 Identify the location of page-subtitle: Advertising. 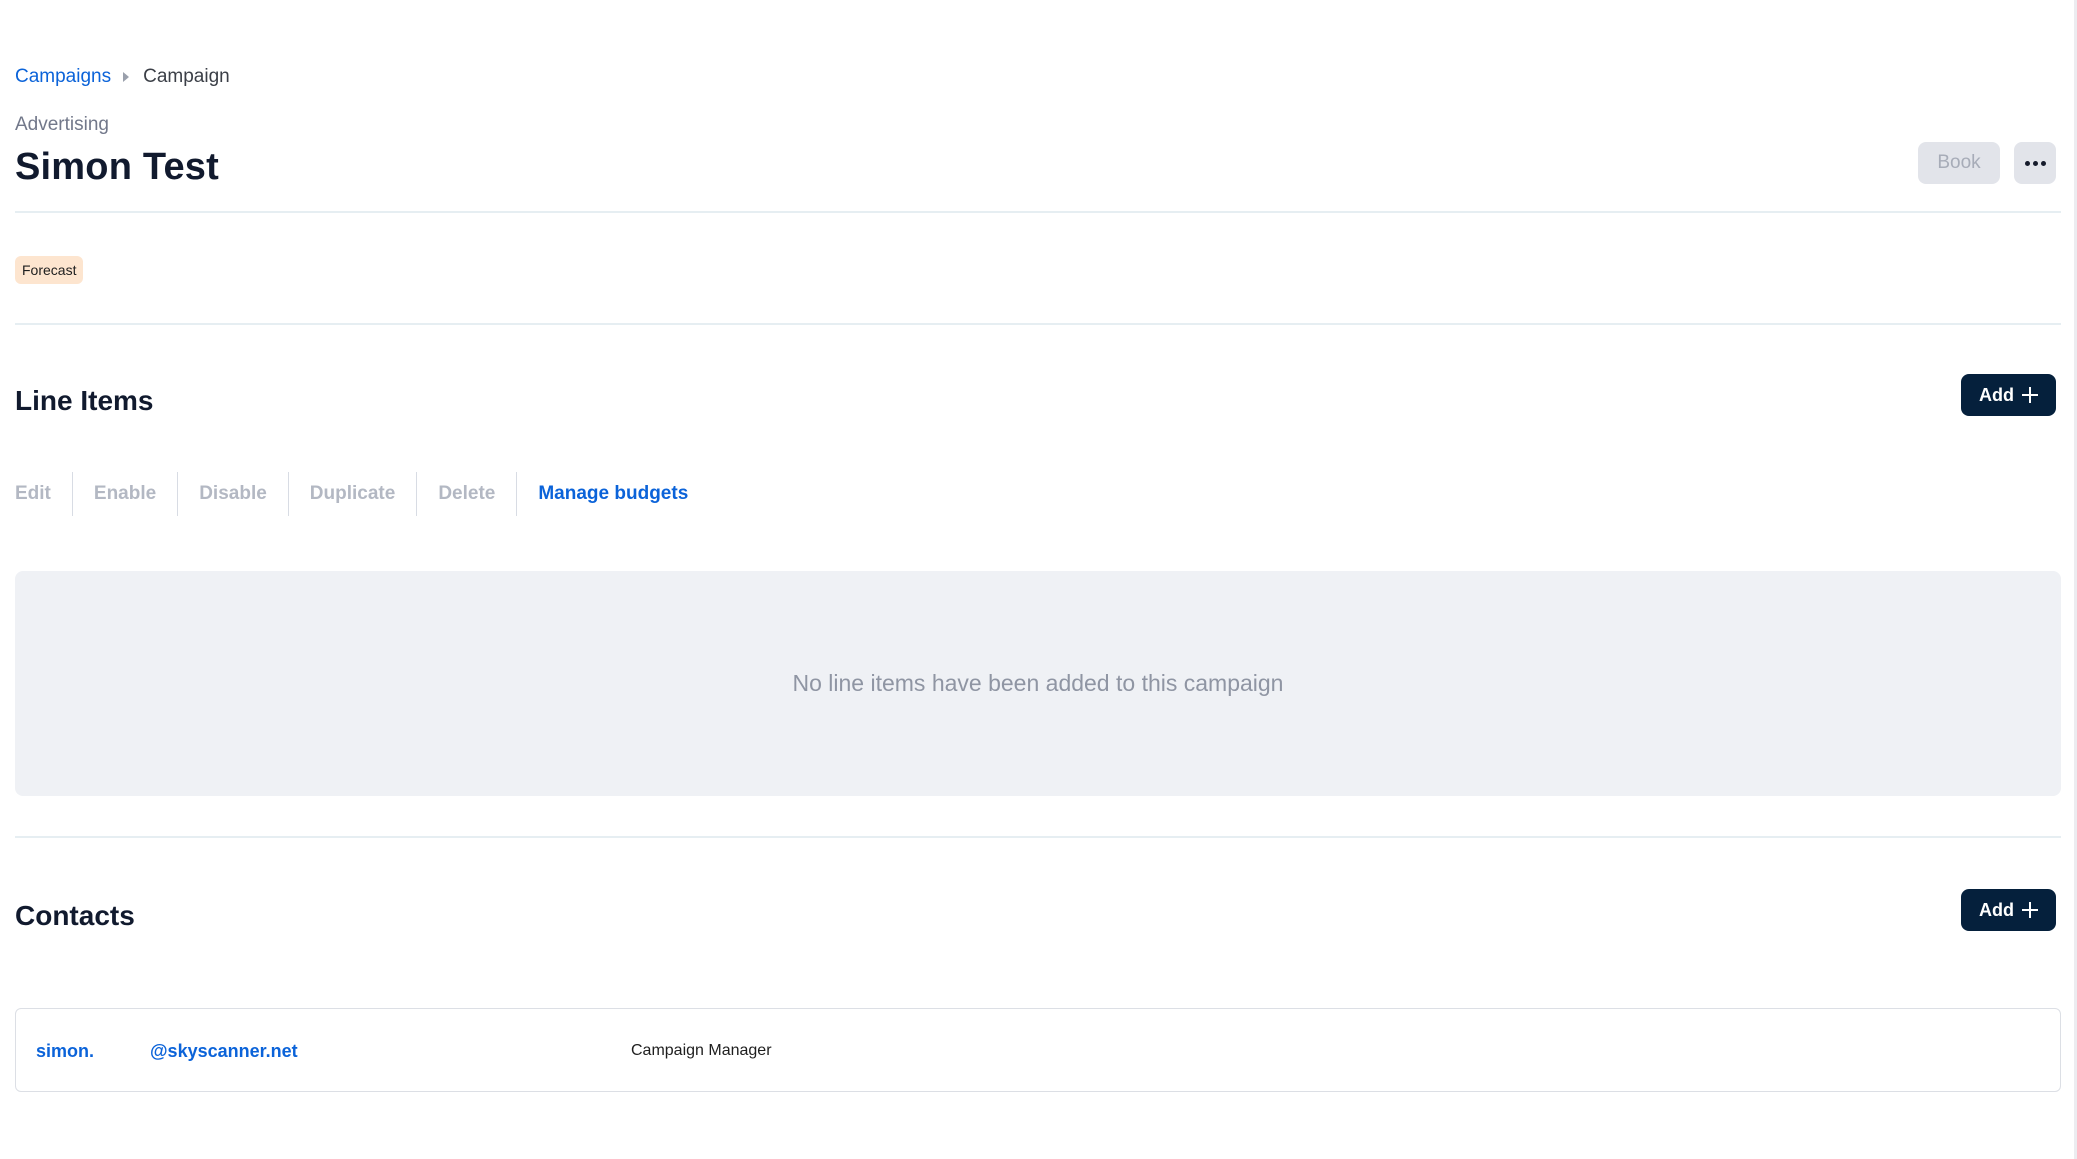
(62, 124).